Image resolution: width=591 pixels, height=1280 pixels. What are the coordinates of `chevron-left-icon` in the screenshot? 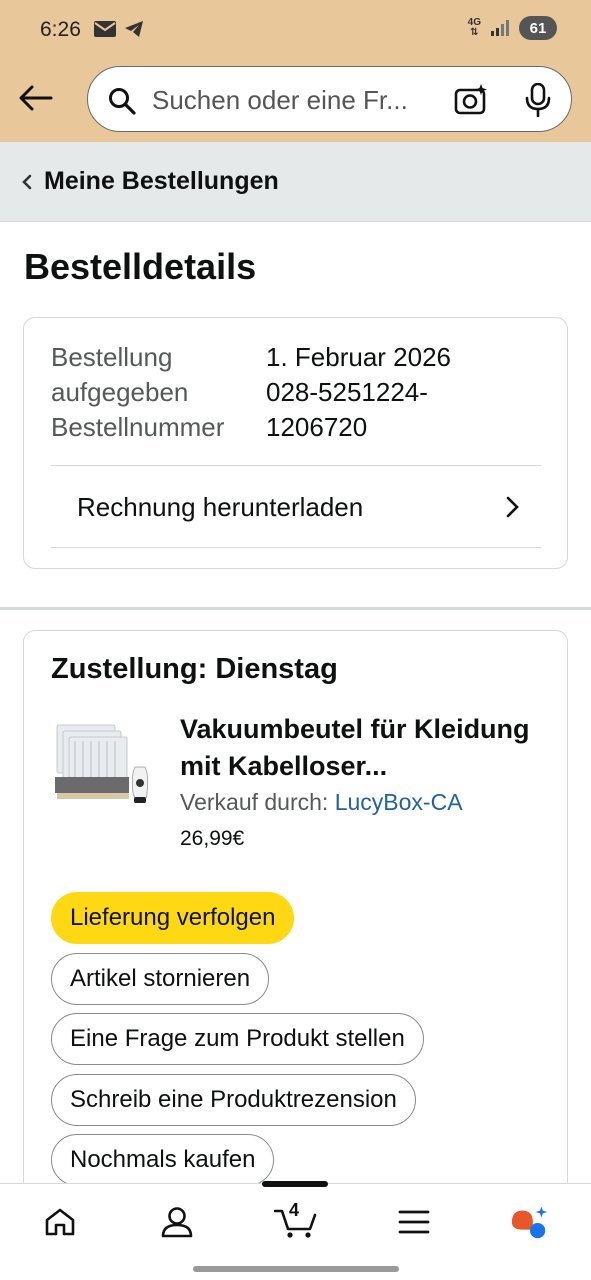 It's located at (27, 181).